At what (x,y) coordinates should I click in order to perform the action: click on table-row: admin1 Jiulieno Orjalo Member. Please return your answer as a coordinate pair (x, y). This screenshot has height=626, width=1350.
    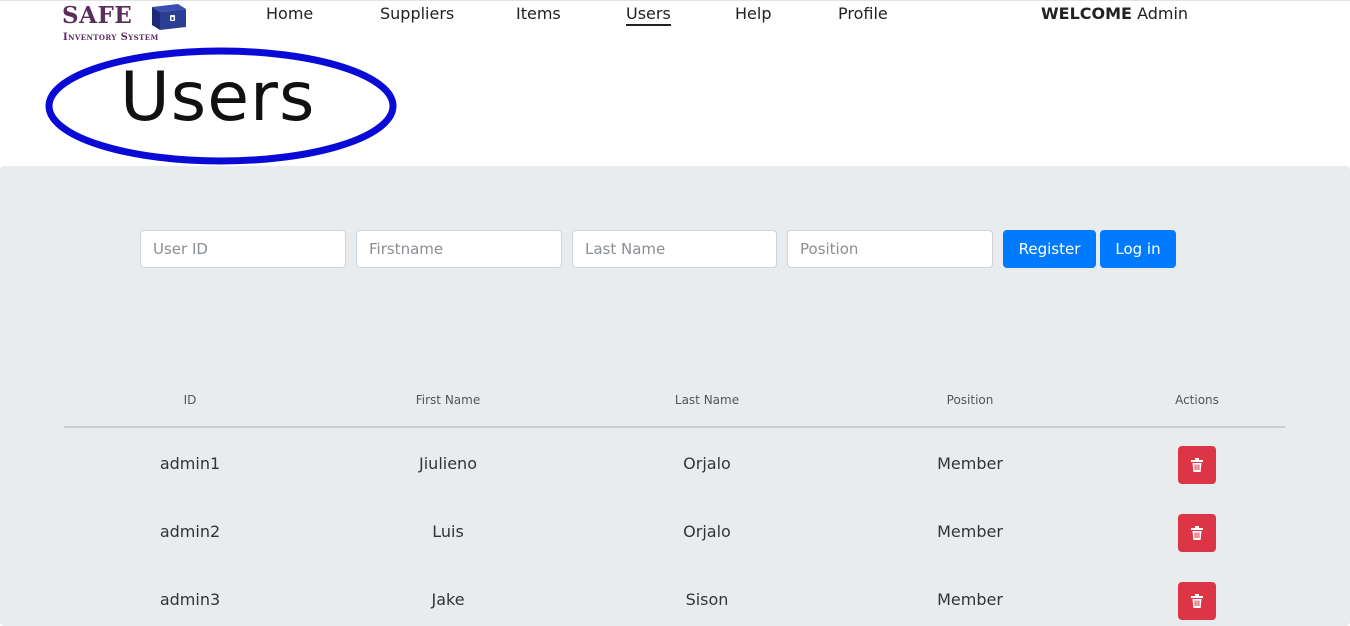
    Looking at the image, I should click on (674, 462).